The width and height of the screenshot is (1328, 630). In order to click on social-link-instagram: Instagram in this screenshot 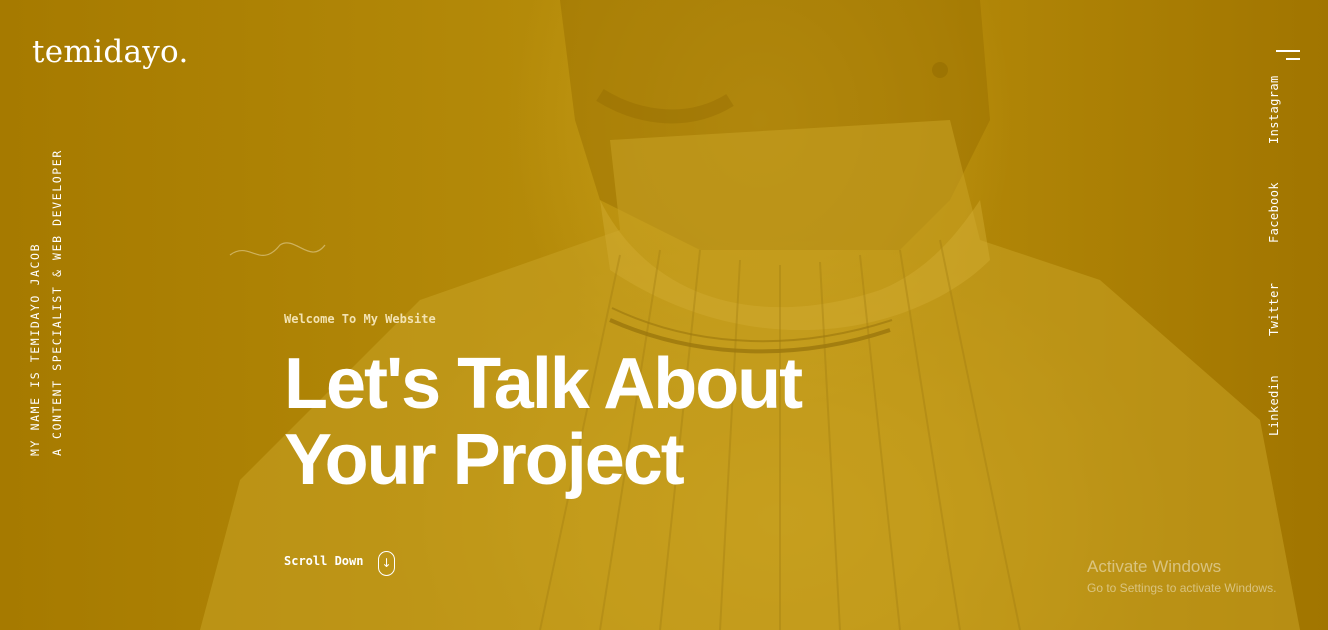, I will do `click(1274, 109)`.